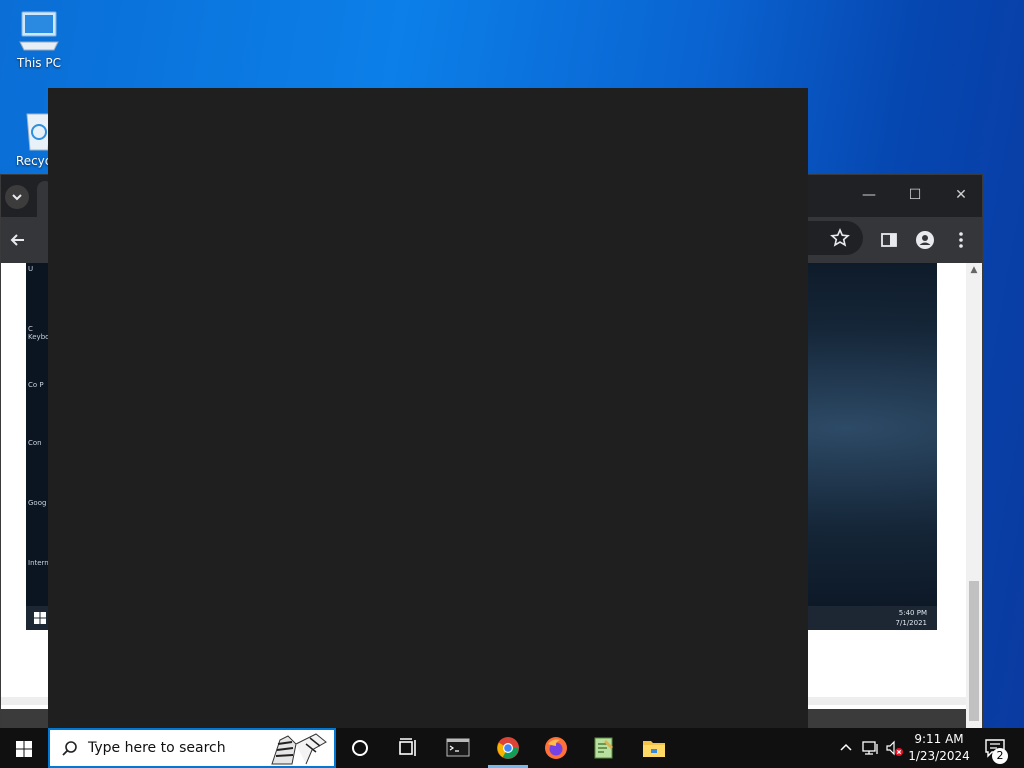 The height and width of the screenshot is (768, 1024). I want to click on bookmark-button, so click(840, 238).